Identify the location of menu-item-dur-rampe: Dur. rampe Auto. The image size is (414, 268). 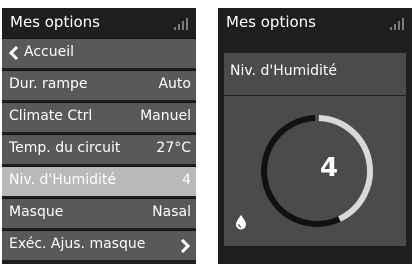
(99, 85).